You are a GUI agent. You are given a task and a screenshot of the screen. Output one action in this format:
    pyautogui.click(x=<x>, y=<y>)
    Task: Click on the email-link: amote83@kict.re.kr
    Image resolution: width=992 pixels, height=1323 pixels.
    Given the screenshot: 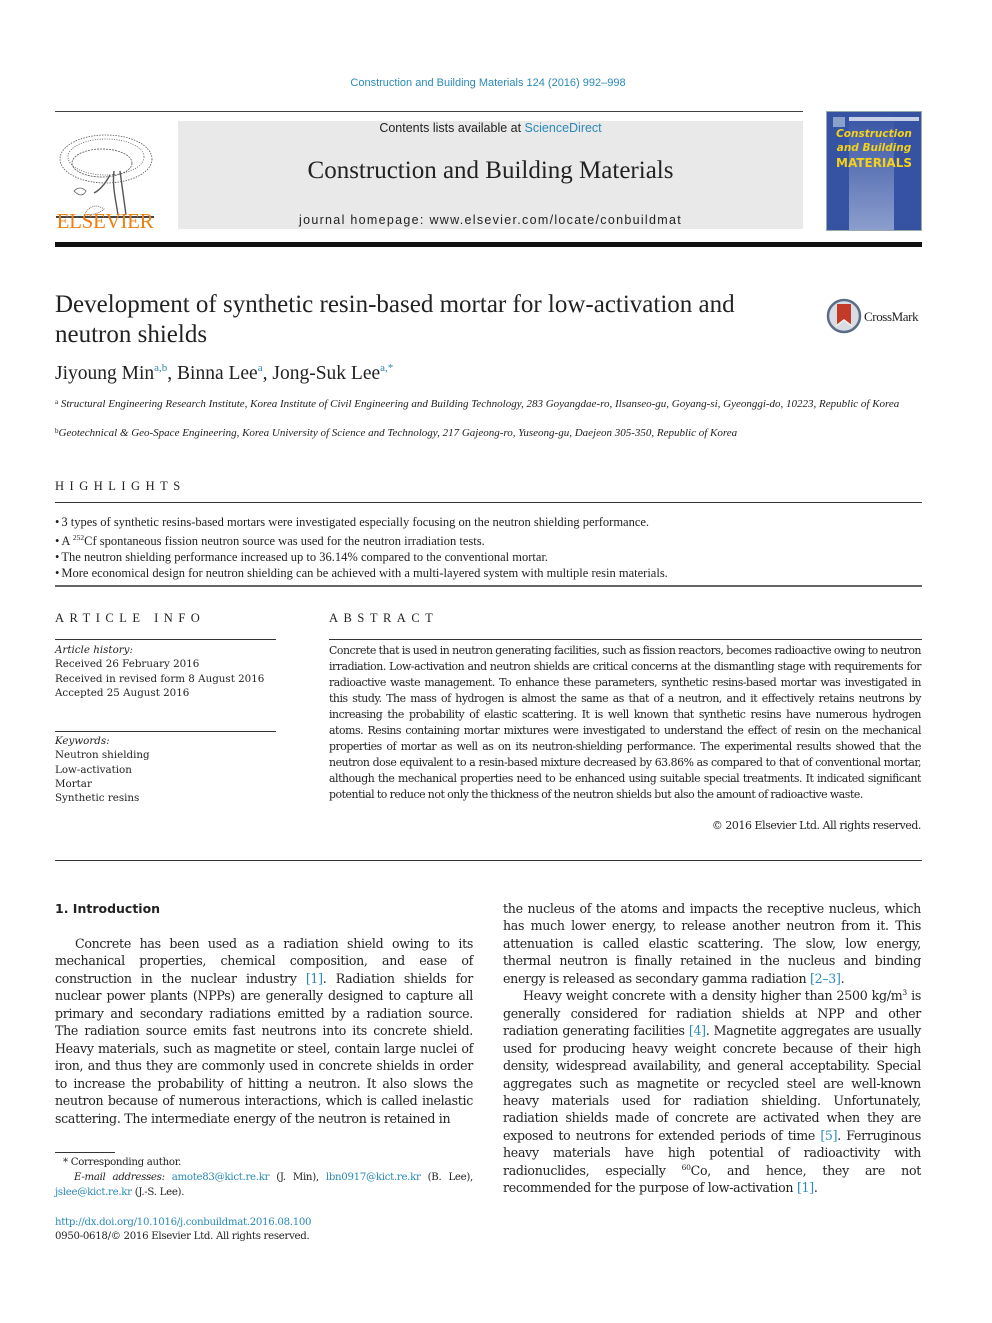 What is the action you would take?
    pyautogui.click(x=221, y=1177)
    